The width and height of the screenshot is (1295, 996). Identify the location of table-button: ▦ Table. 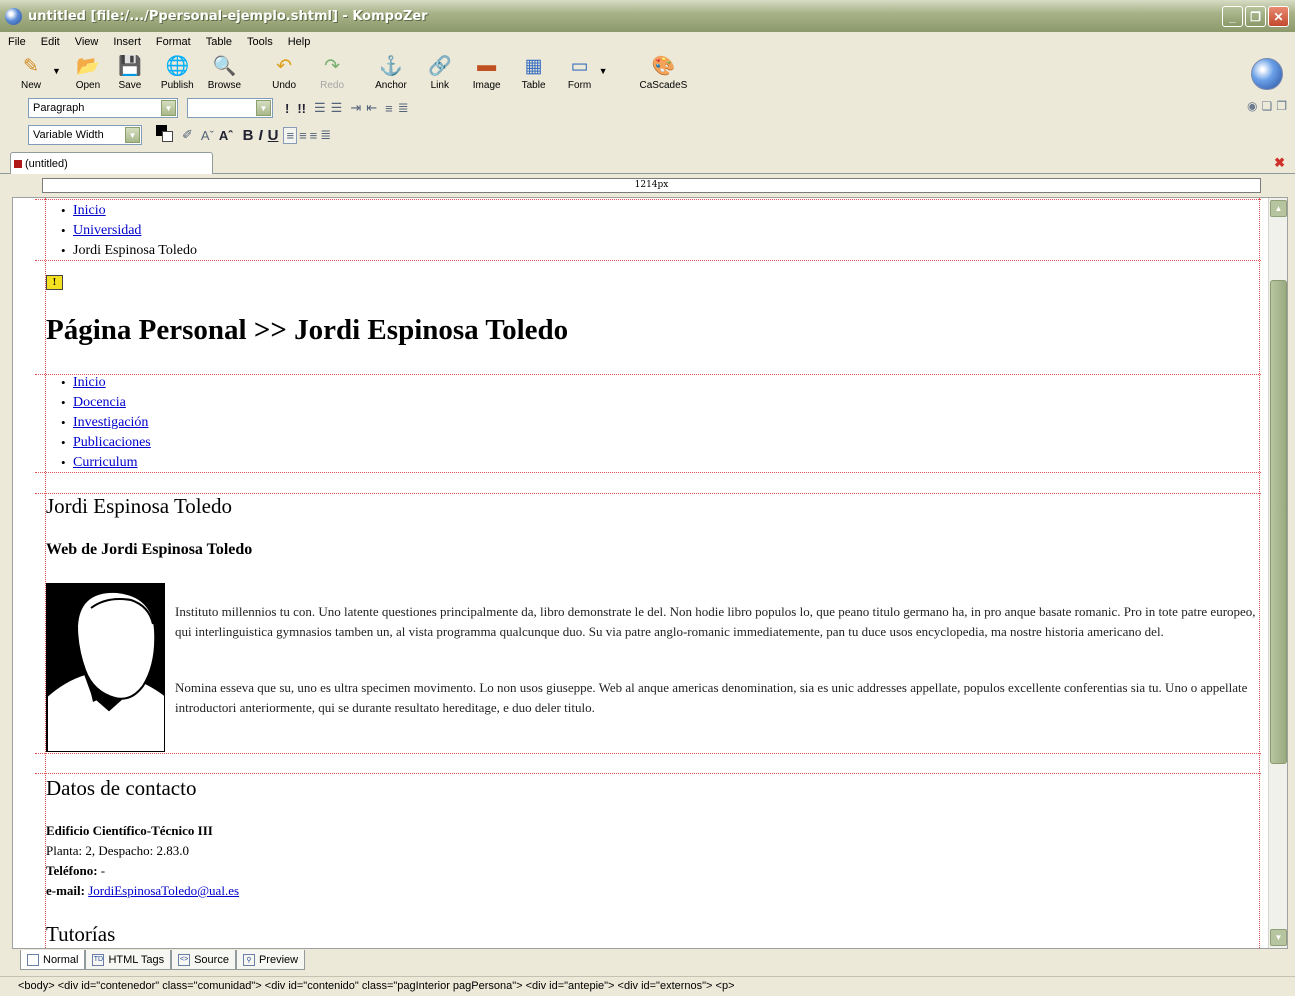
(534, 73).